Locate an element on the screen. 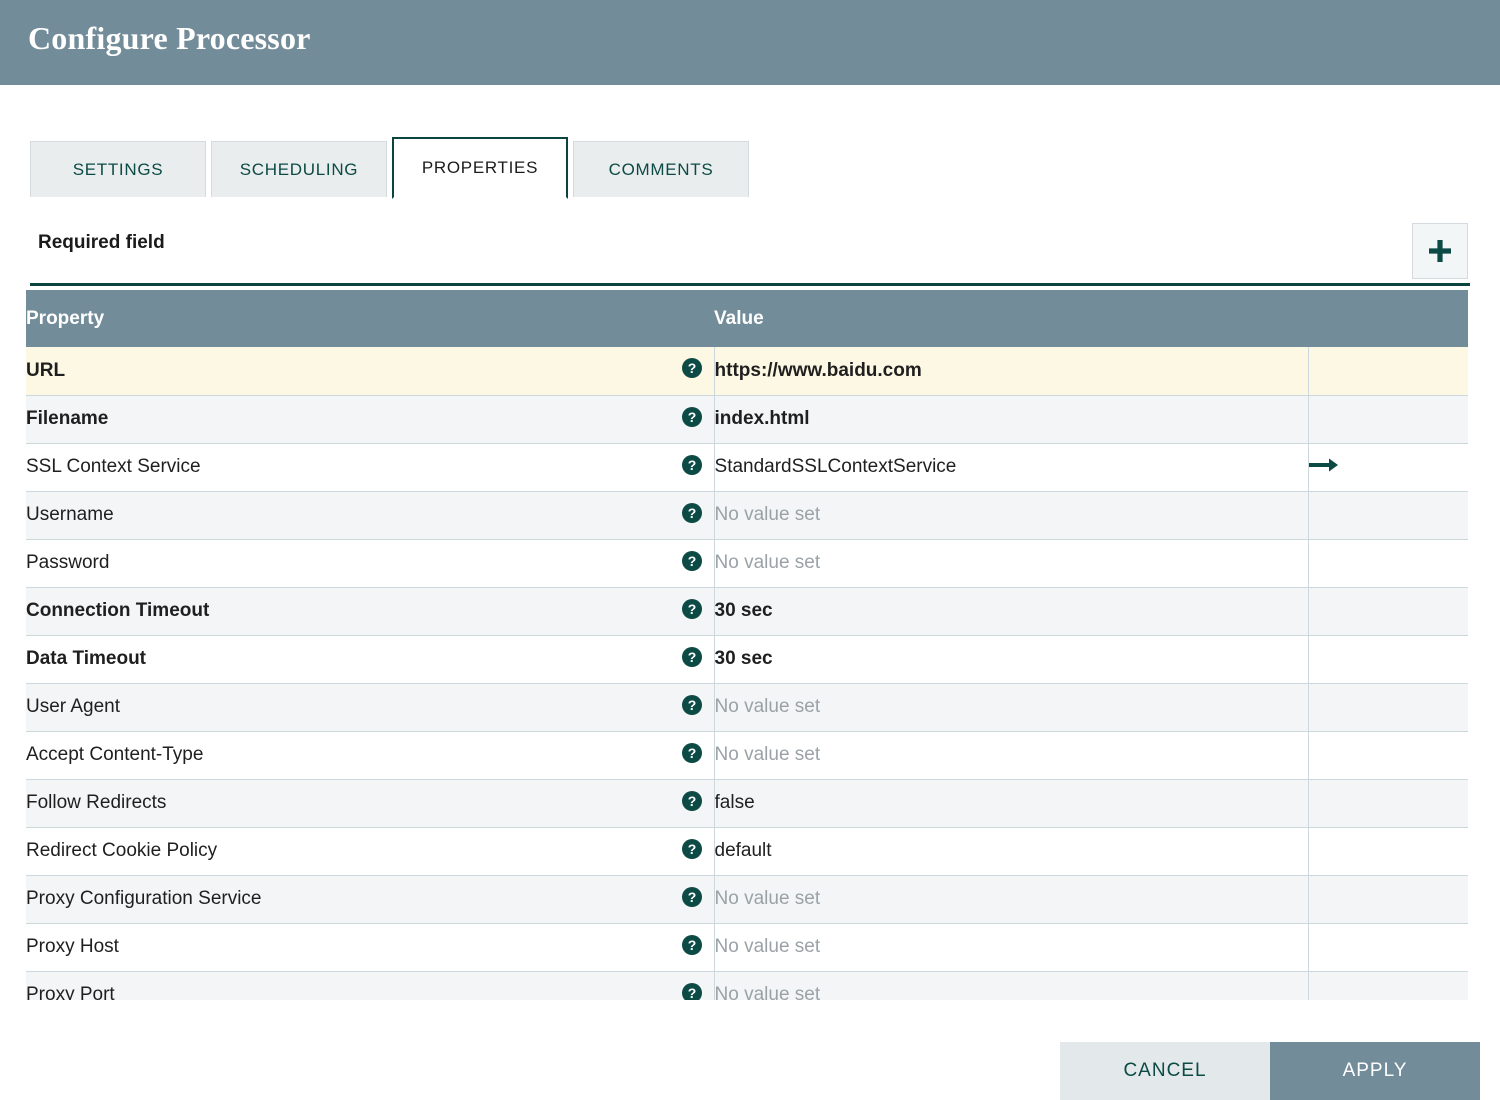  property-value-cell: false is located at coordinates (1011, 803).